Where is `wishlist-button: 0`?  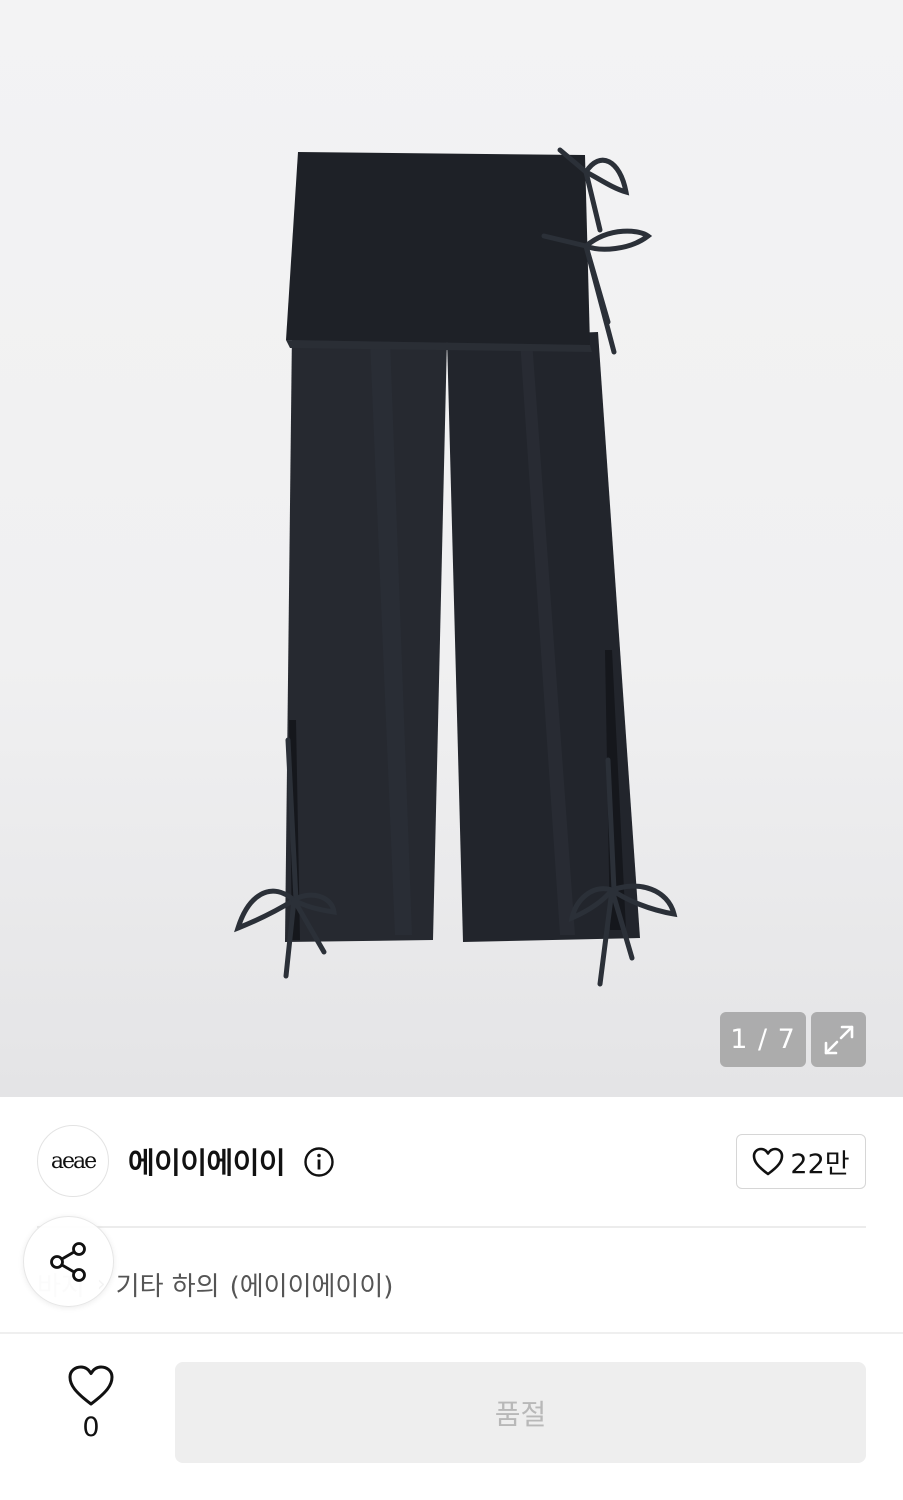 wishlist-button: 0 is located at coordinates (91, 1412).